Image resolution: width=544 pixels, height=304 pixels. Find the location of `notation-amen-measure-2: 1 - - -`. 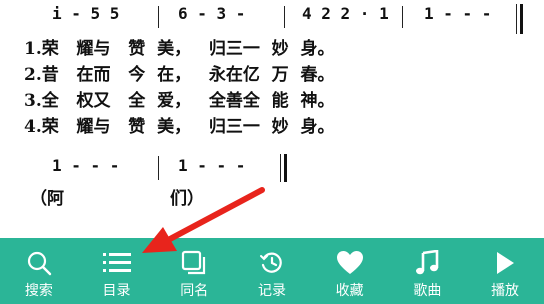

notation-amen-measure-2: 1 - - - is located at coordinates (212, 165).